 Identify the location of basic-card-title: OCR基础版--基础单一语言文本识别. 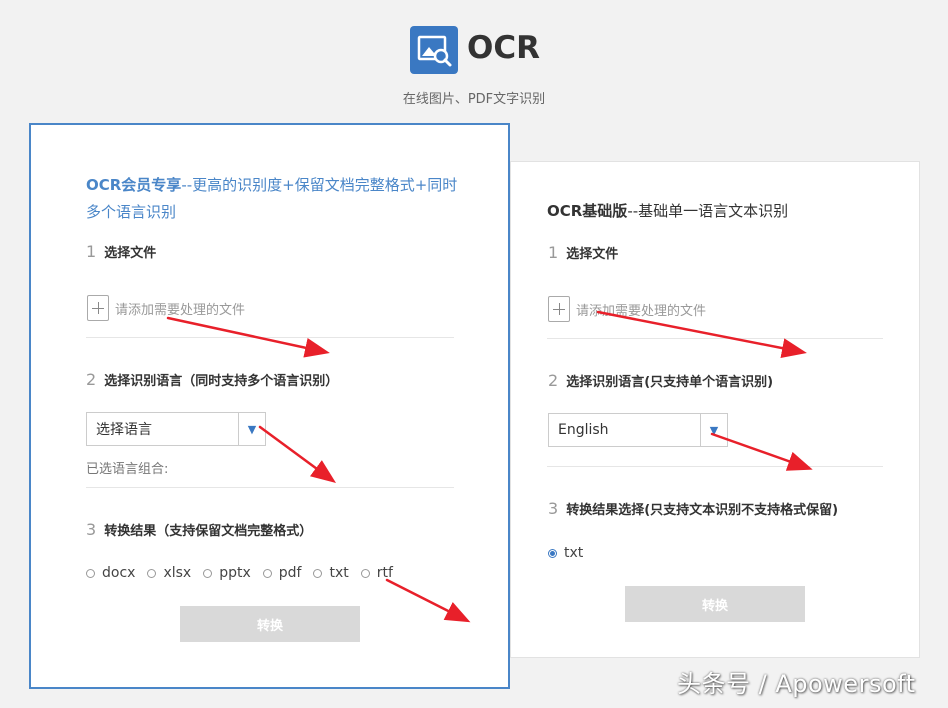
(667, 211).